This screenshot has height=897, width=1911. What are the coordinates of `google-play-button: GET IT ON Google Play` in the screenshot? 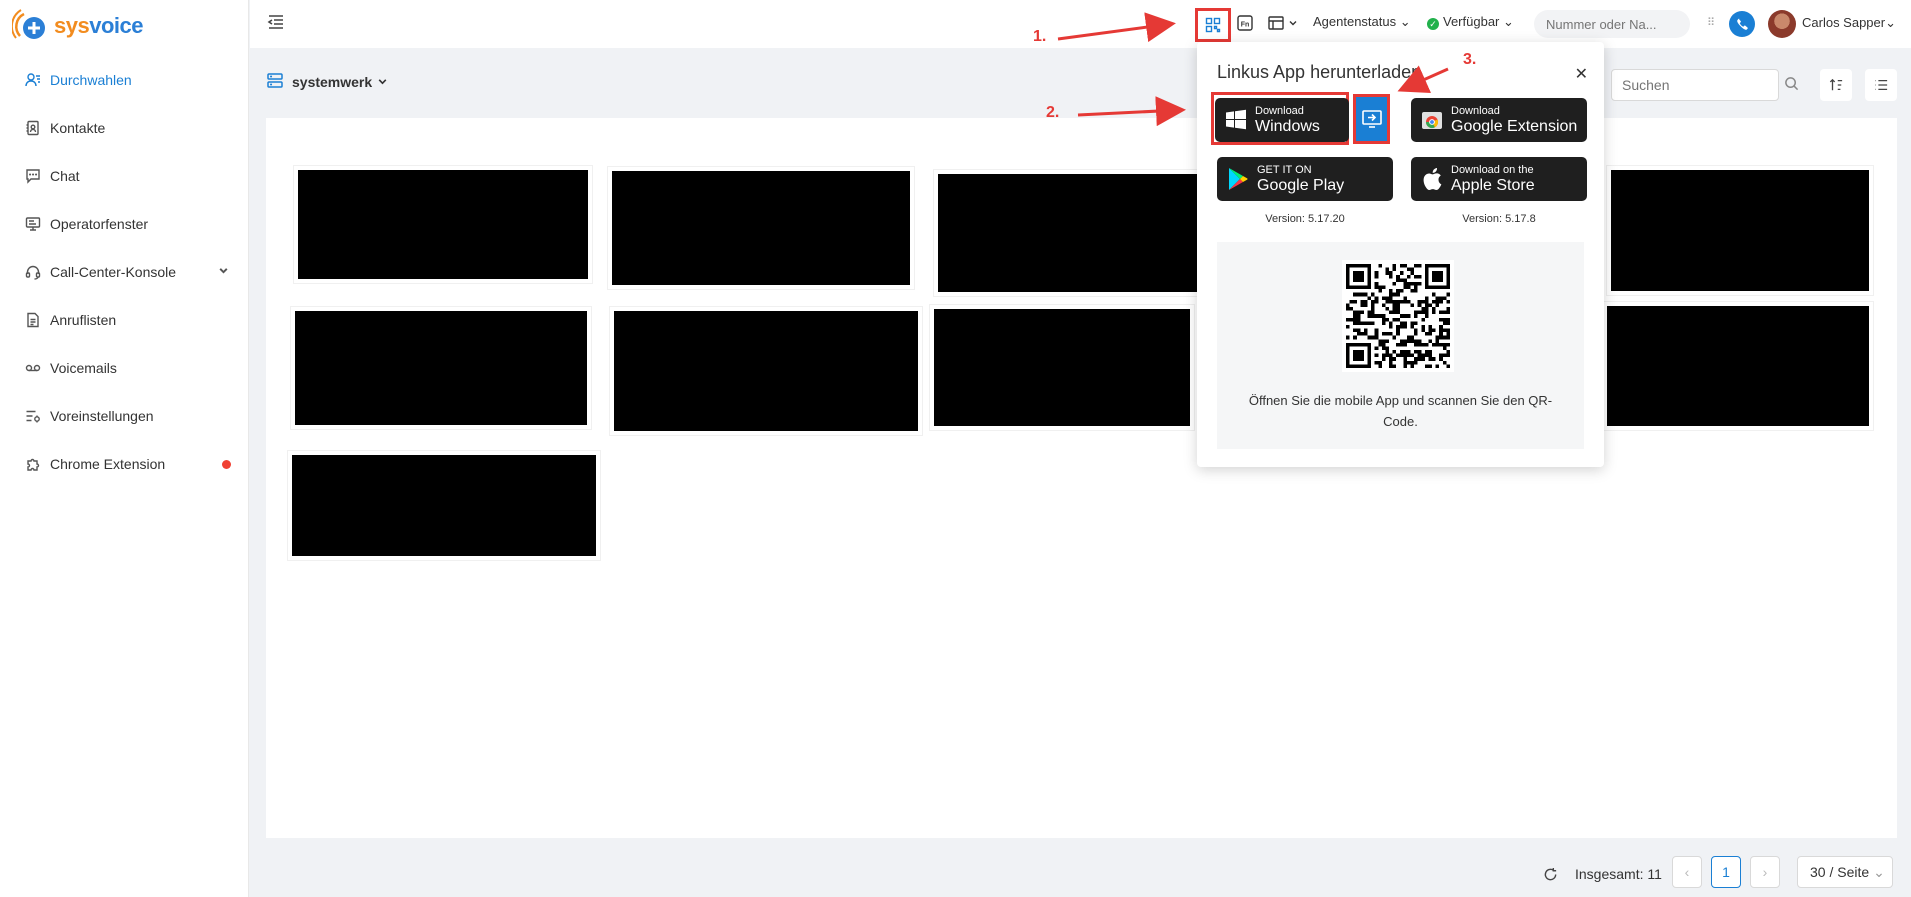 It's located at (1305, 179).